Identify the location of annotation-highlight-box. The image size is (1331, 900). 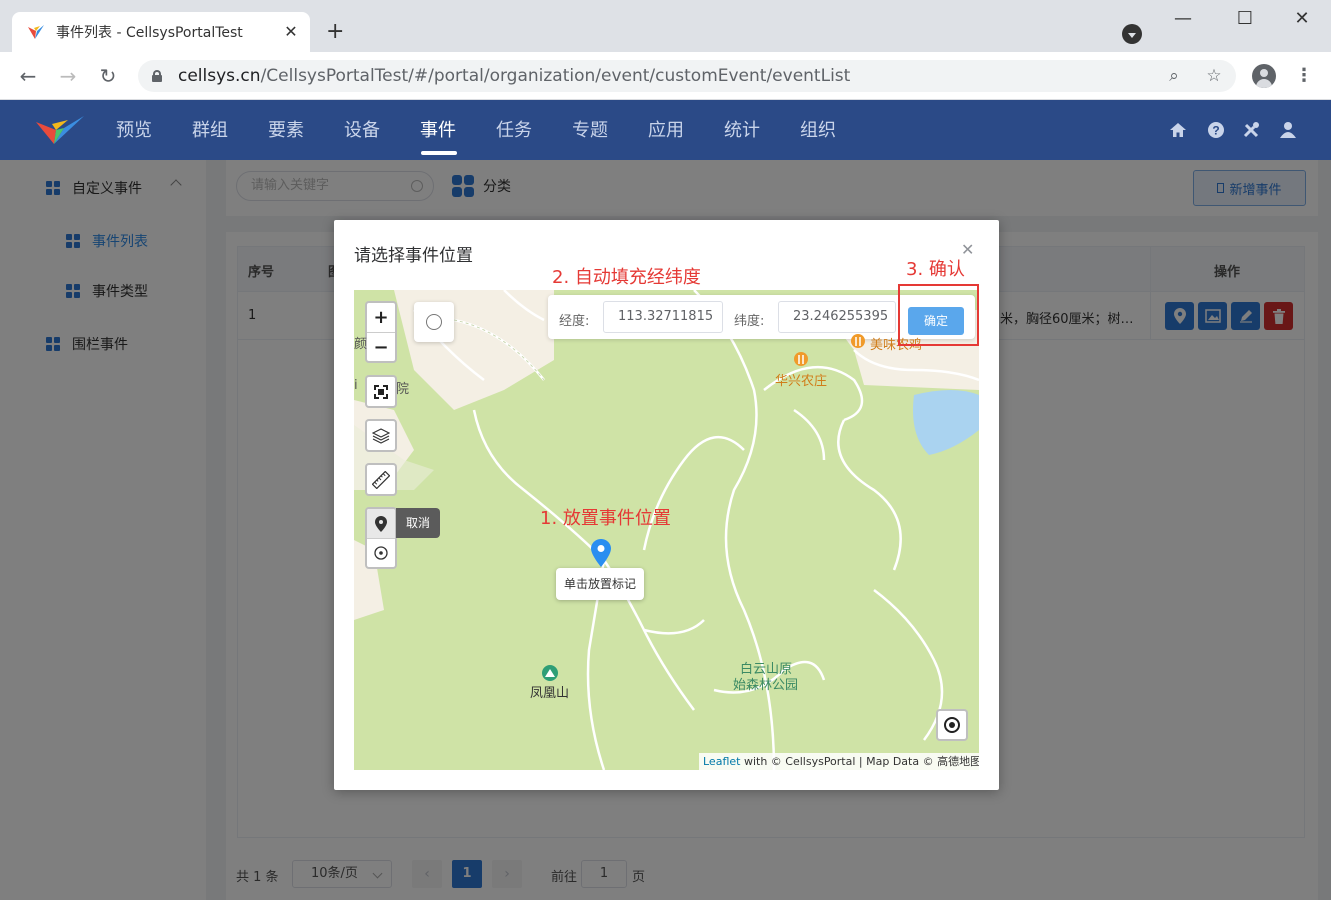
(938, 315).